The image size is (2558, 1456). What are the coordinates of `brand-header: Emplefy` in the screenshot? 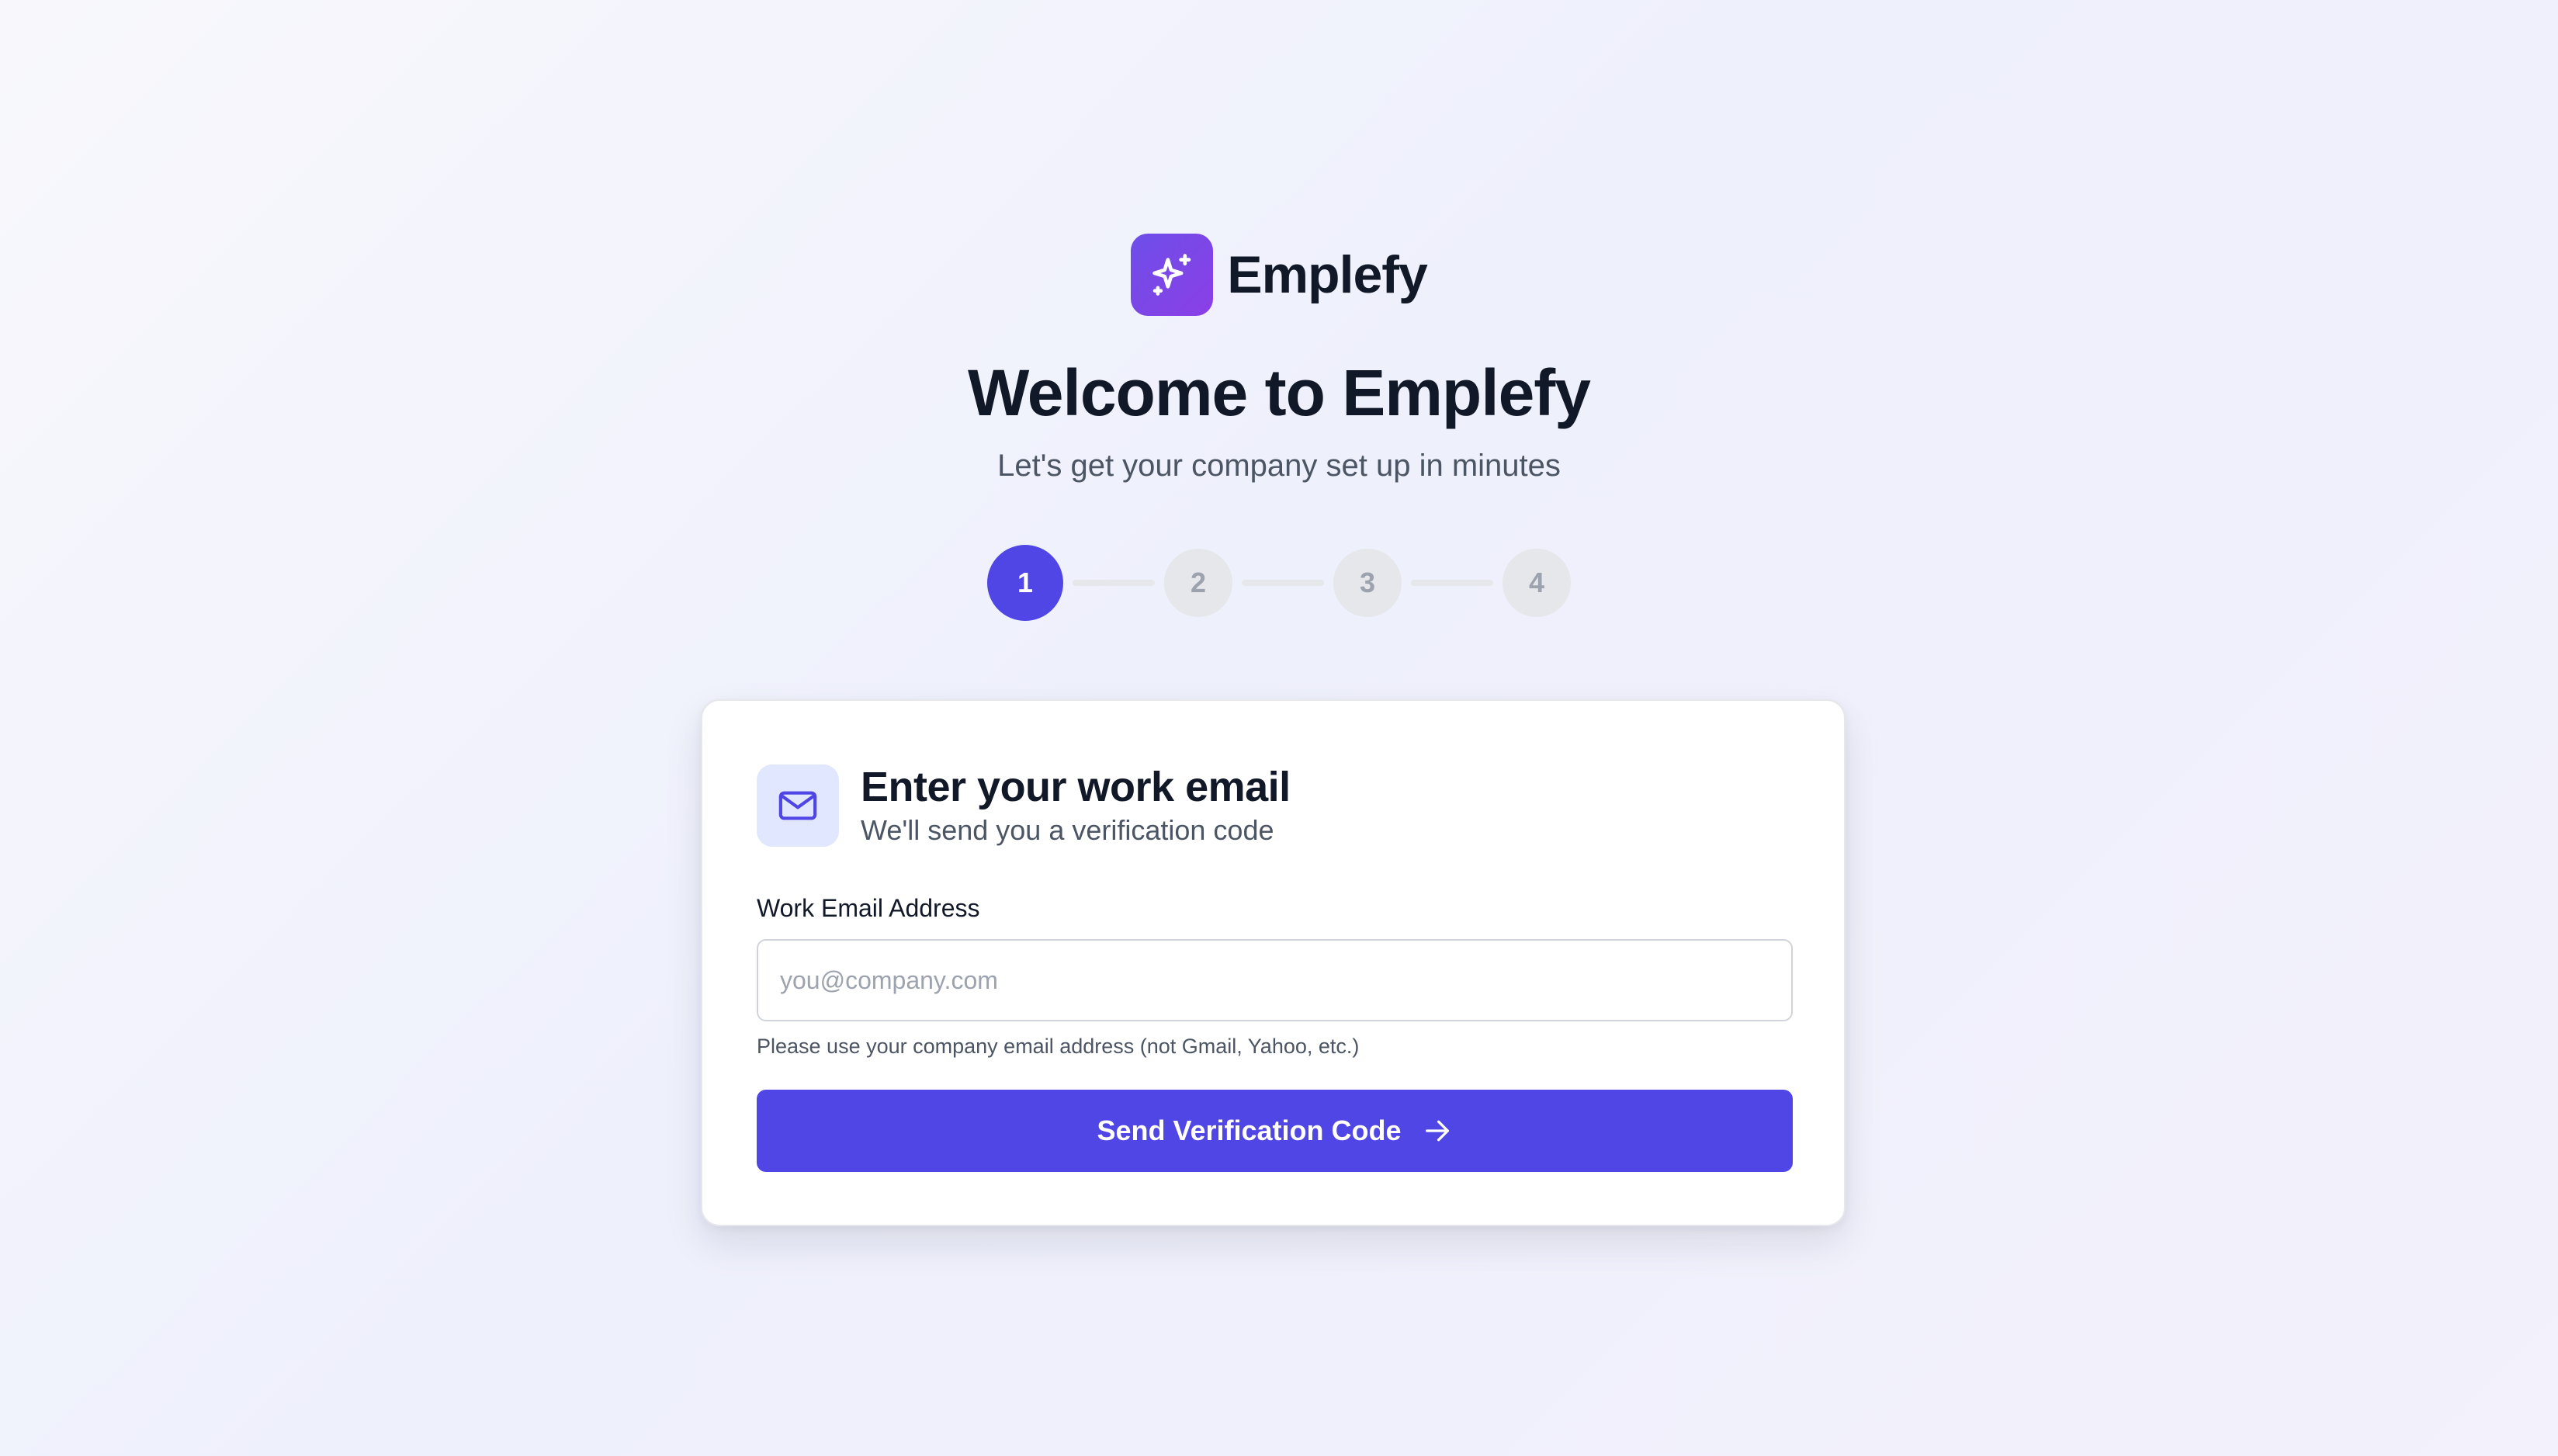 It's located at (1279, 275).